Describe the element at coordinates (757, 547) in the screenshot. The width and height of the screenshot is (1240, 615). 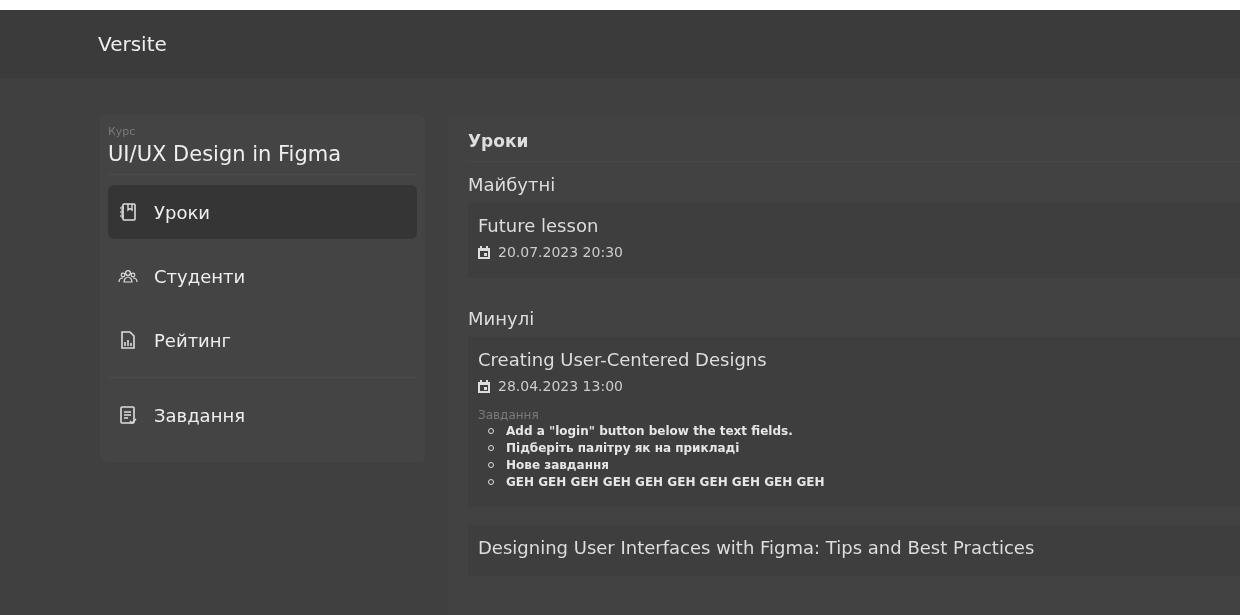
I see `lesson-title: Designing User Interfaces with Figma: Tips and Best Practices` at that location.